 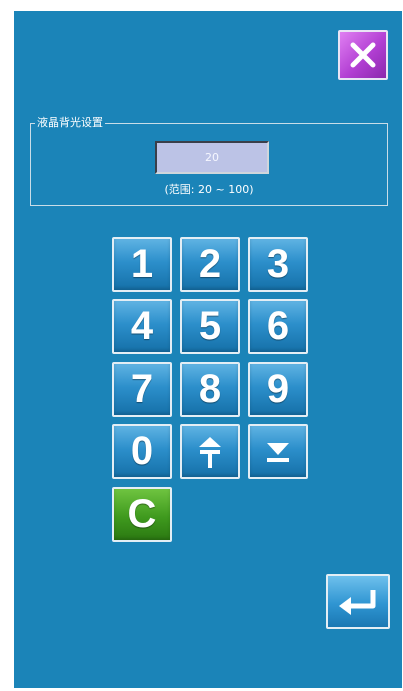 I want to click on key-2: 2, so click(x=210, y=264).